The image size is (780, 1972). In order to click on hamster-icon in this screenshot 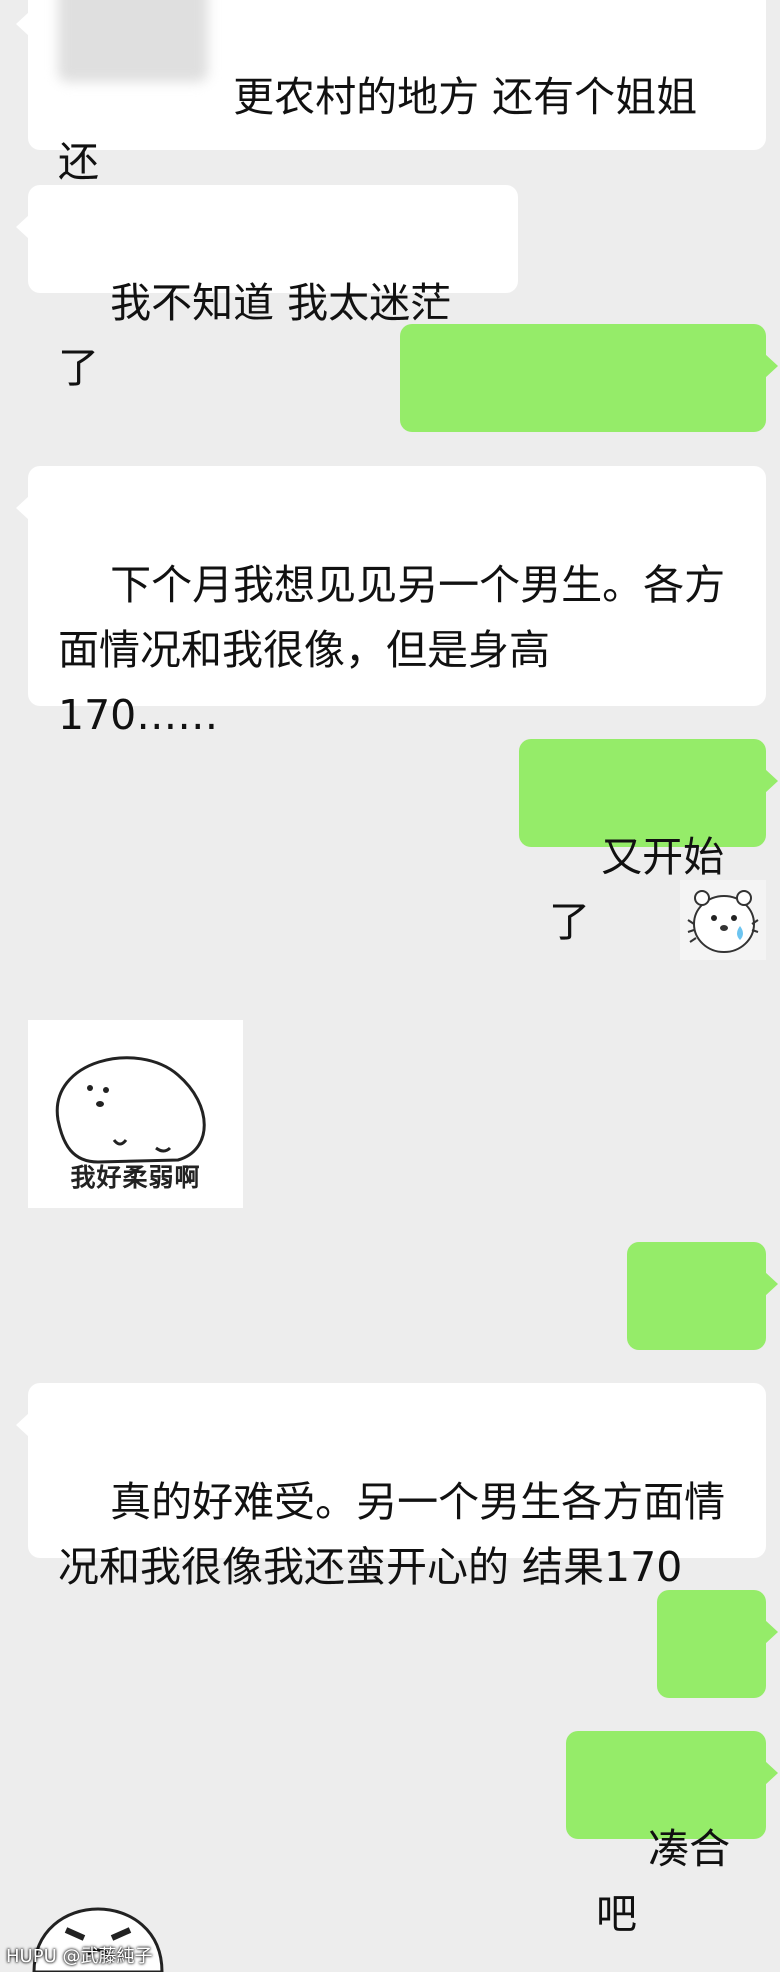, I will do `click(723, 921)`.